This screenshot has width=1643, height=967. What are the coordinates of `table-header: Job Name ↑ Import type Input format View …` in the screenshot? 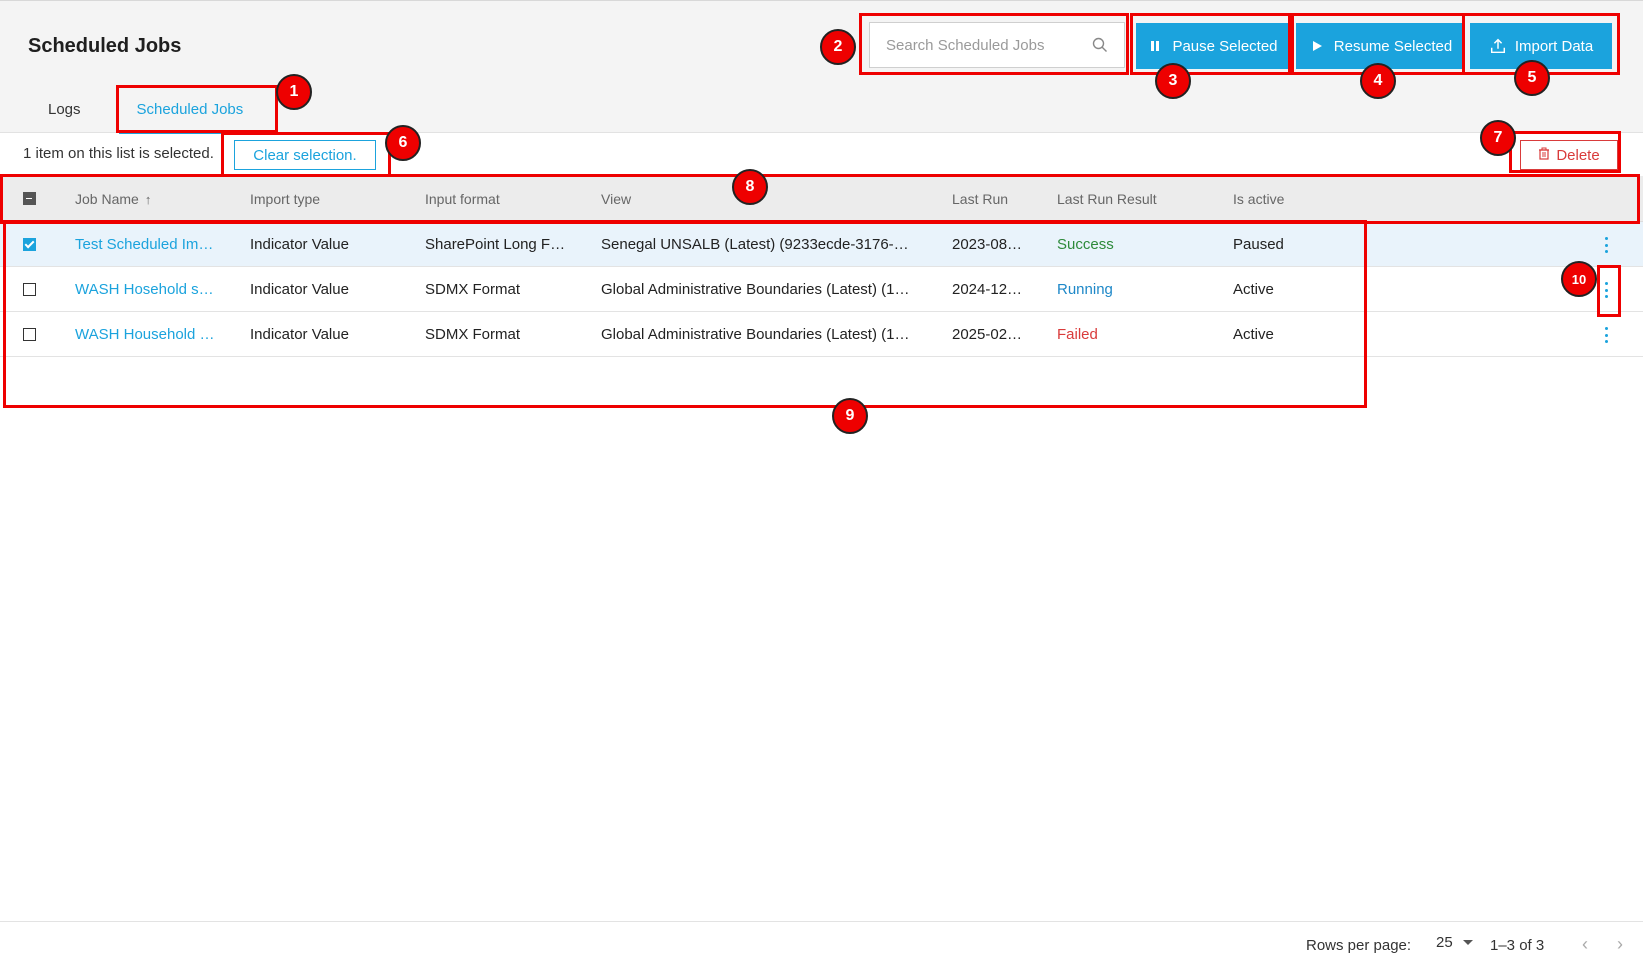 It's located at (821, 199).